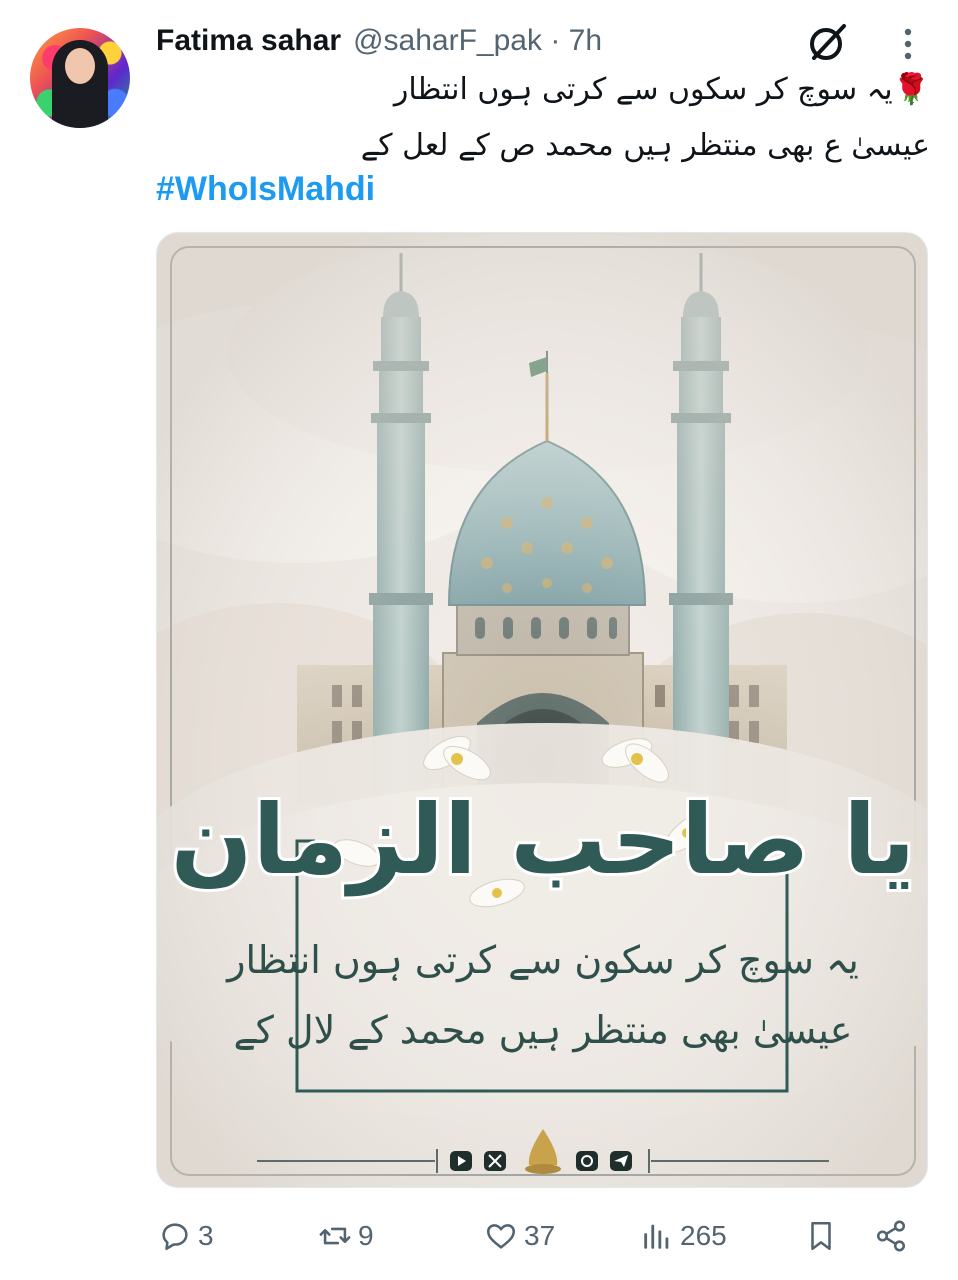 The width and height of the screenshot is (958, 1280). I want to click on like-button: 37, so click(519, 1236).